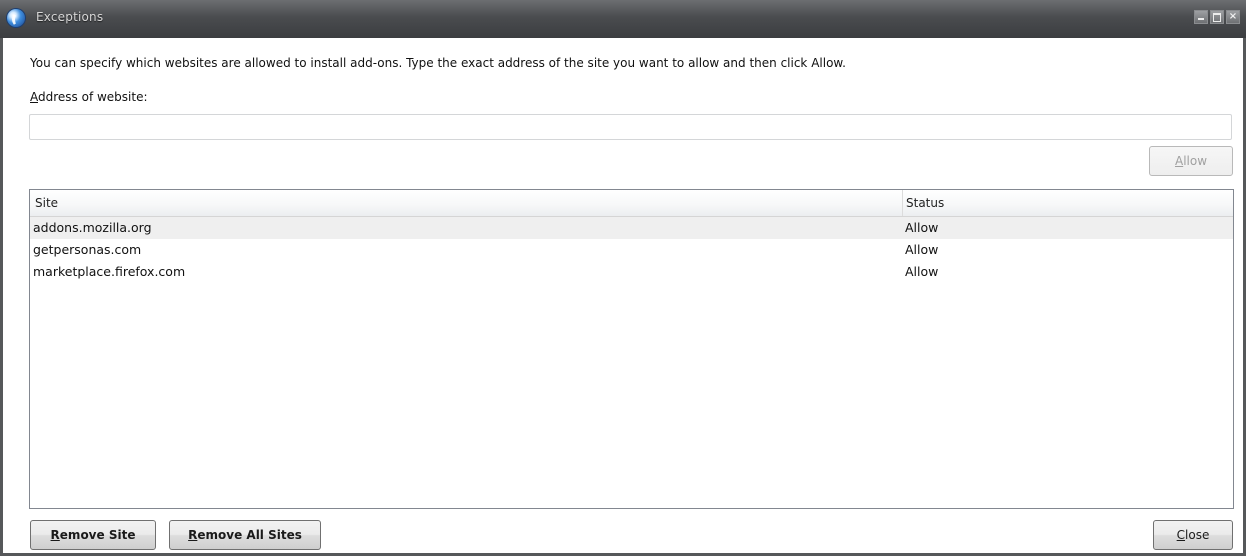 This screenshot has width=1246, height=556. What do you see at coordinates (55, 535) in the screenshot?
I see `remove-site-accesskey: R` at bounding box center [55, 535].